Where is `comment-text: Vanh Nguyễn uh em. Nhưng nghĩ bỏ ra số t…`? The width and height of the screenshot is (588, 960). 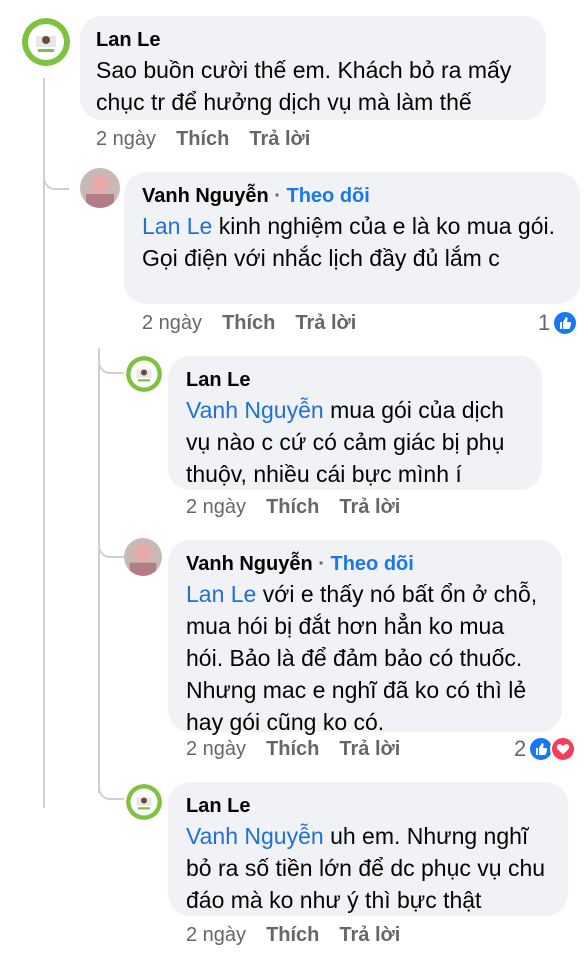 comment-text: Vanh Nguyễn uh em. Nhưng nghĩ bỏ ra số t… is located at coordinates (368, 868).